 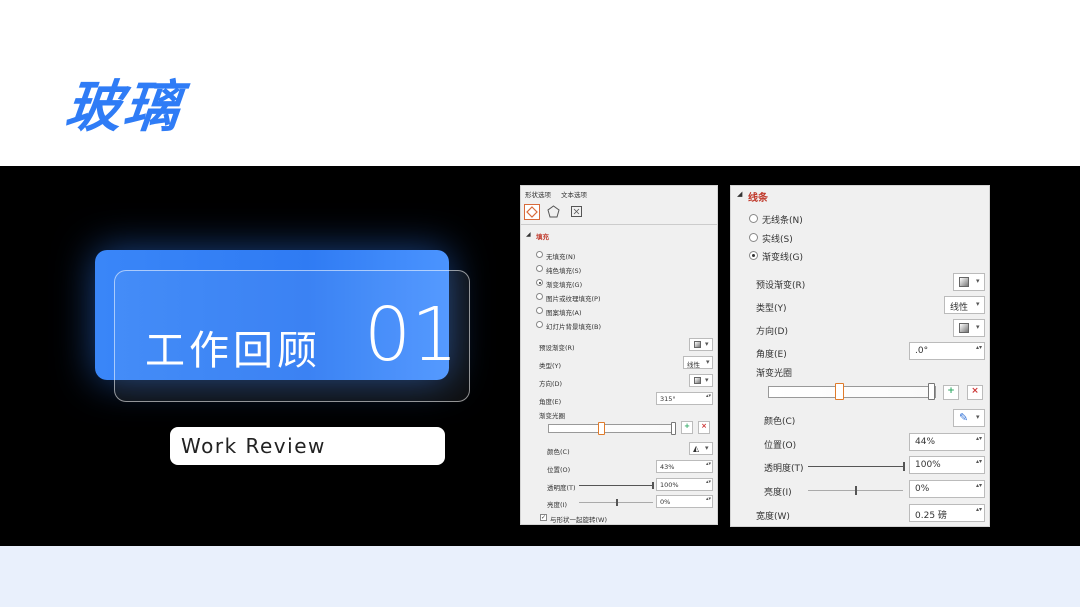 What do you see at coordinates (542, 236) in the screenshot?
I see `section-fill: 填充` at bounding box center [542, 236].